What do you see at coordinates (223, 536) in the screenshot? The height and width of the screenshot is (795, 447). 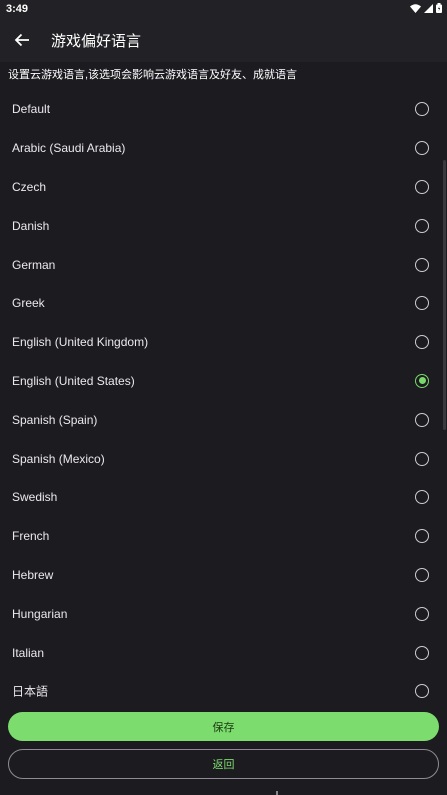 I see `language-item-french: French` at bounding box center [223, 536].